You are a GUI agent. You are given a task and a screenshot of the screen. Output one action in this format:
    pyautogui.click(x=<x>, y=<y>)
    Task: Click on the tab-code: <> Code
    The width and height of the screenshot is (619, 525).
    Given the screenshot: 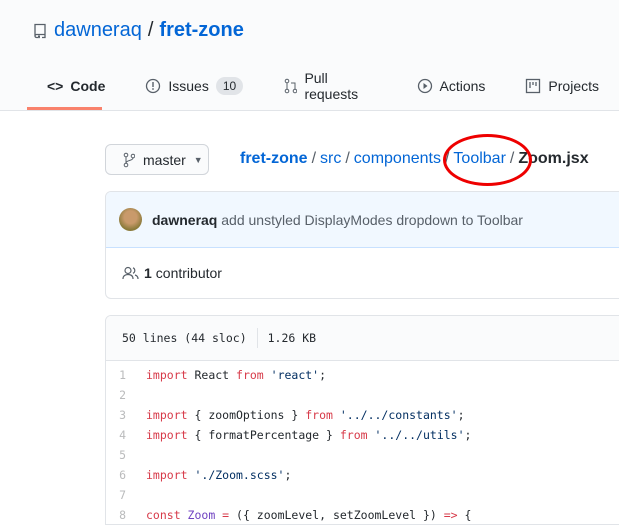 What is the action you would take?
    pyautogui.click(x=76, y=86)
    